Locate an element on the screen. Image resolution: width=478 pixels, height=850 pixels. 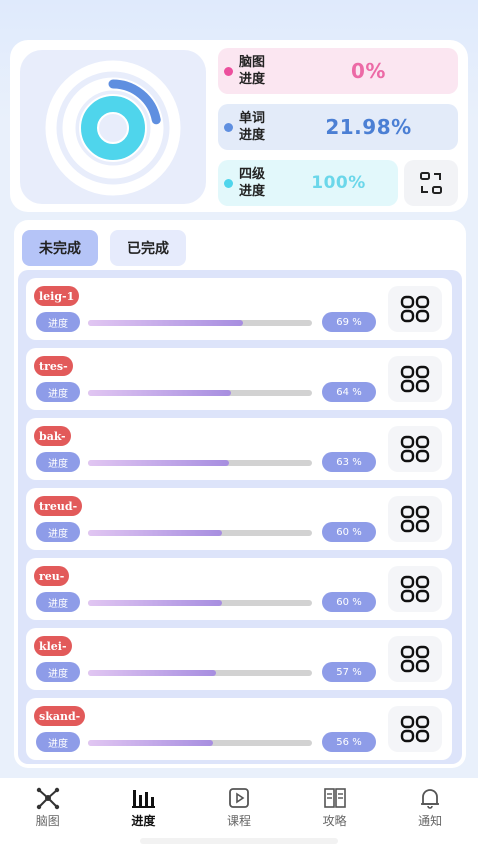
play-icon is located at coordinates (239, 798).